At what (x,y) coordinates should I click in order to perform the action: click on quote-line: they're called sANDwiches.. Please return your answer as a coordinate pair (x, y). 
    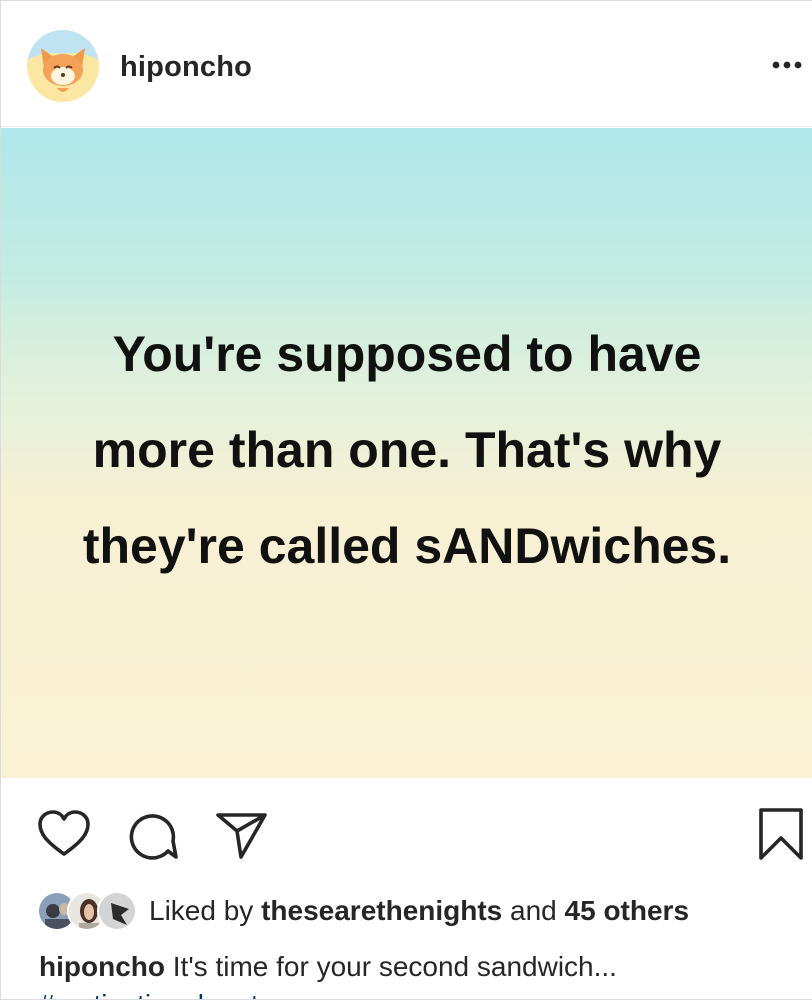
    Looking at the image, I should click on (407, 546).